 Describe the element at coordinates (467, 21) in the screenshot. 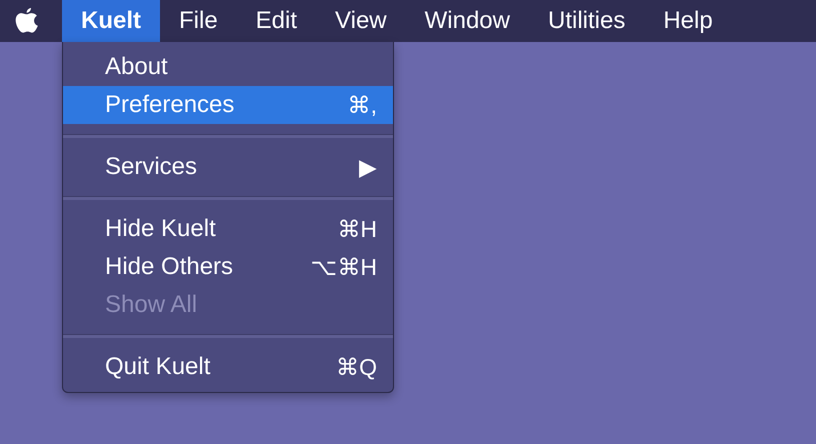

I see `menu-bar-item: Window` at that location.